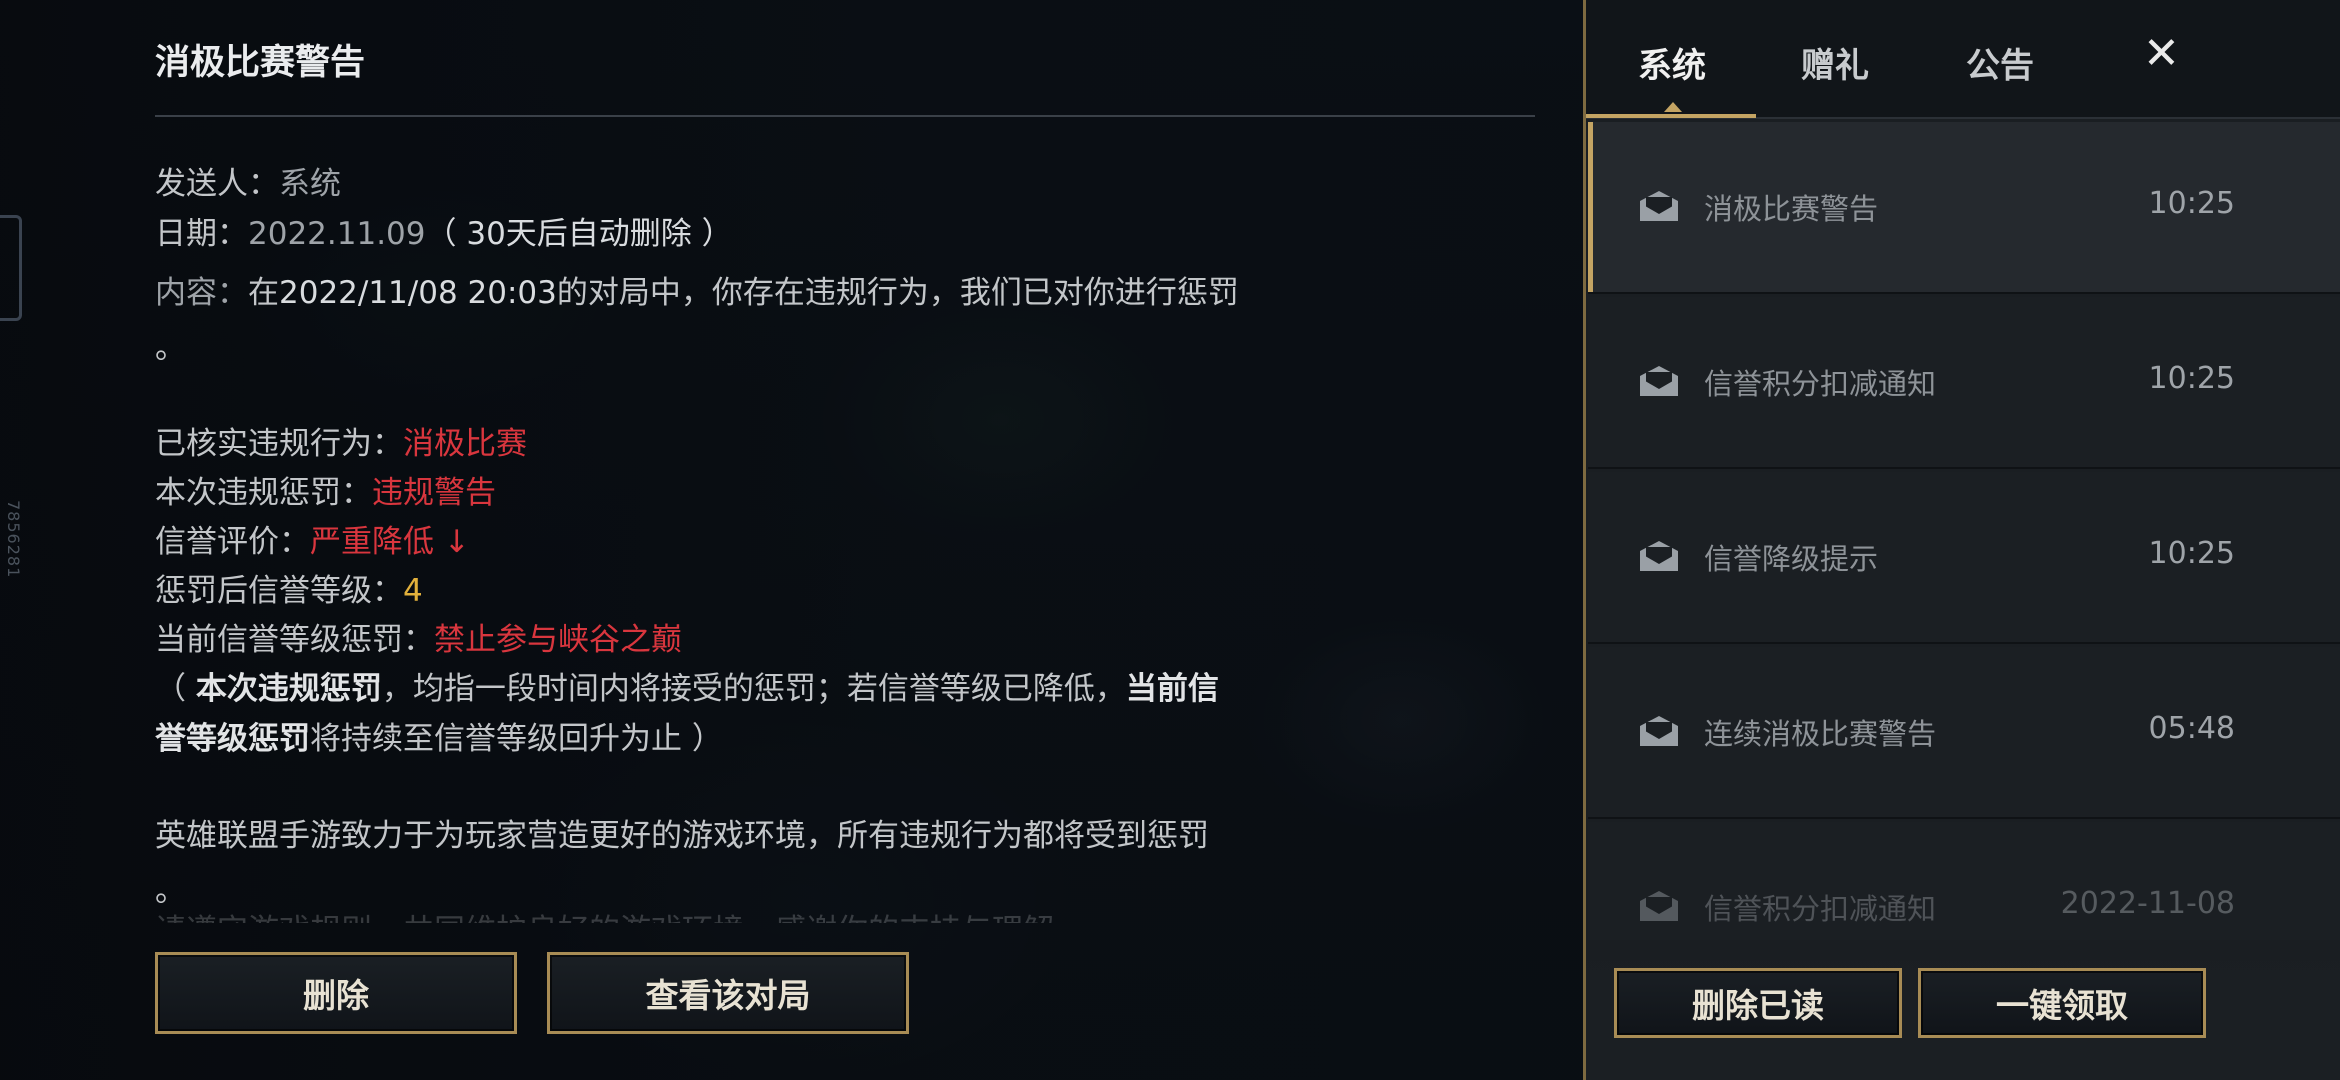  Describe the element at coordinates (413, 591) in the screenshot. I see `level-value: 4` at that location.